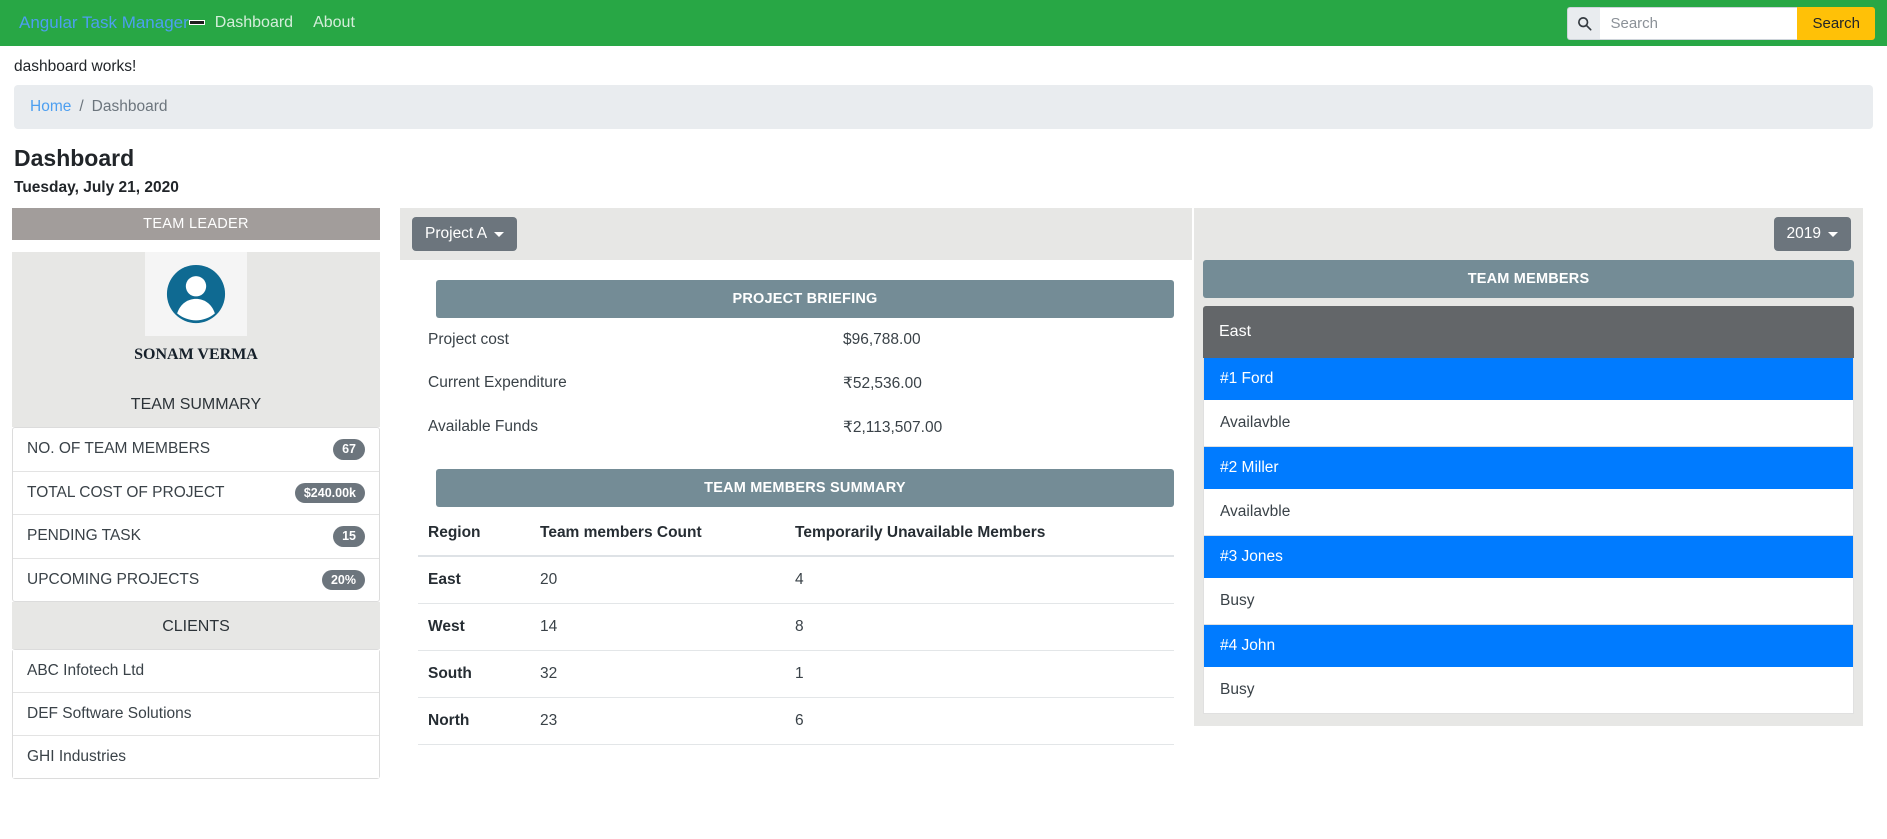 The width and height of the screenshot is (1887, 839). Describe the element at coordinates (349, 449) in the screenshot. I see `status-badge: 67` at that location.